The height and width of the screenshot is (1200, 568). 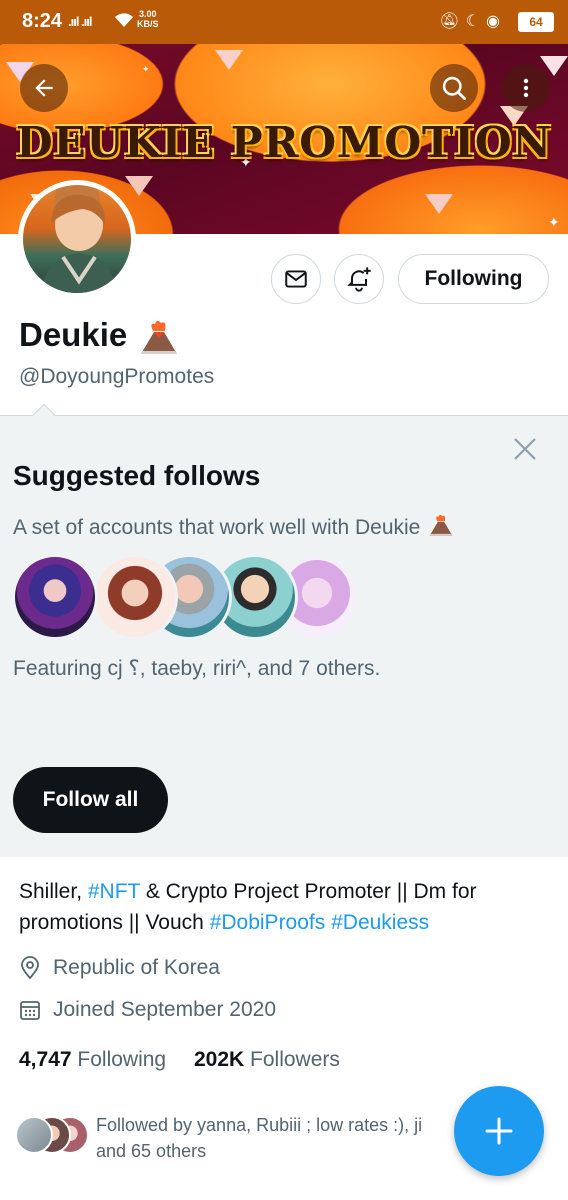 I want to click on following-button: Following, so click(x=473, y=279).